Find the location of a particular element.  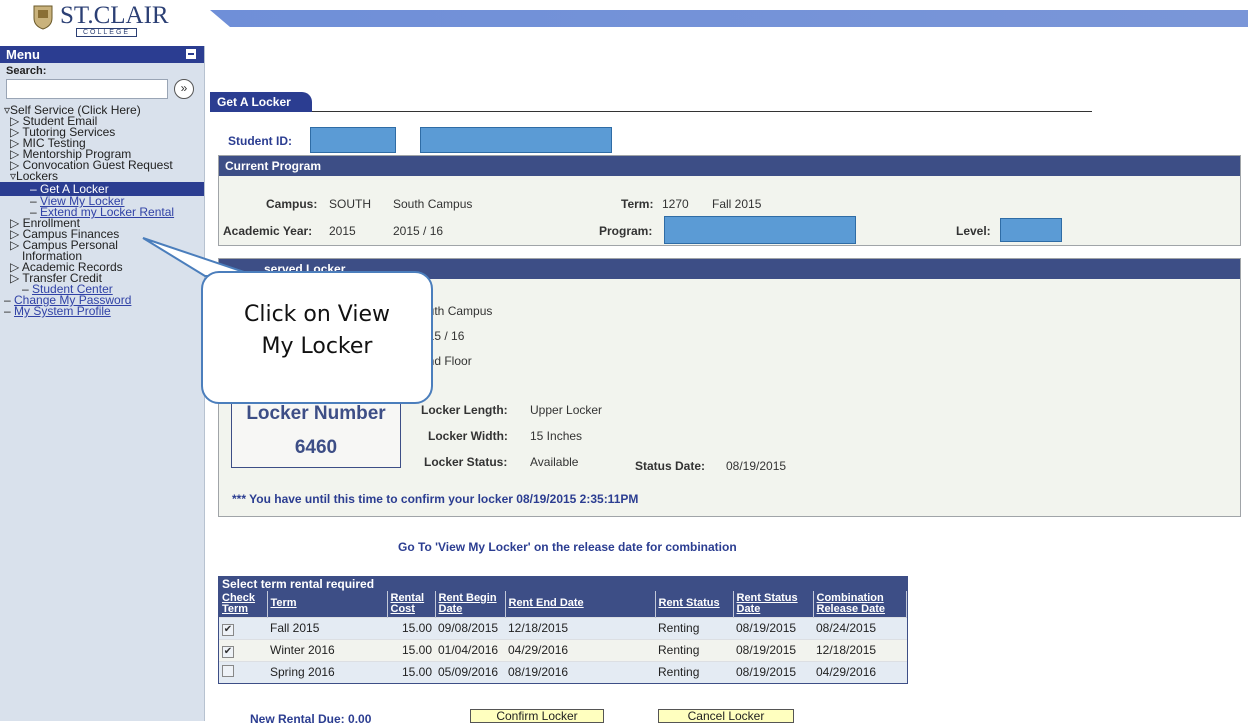

callout-pointer is located at coordinates (199, 257).